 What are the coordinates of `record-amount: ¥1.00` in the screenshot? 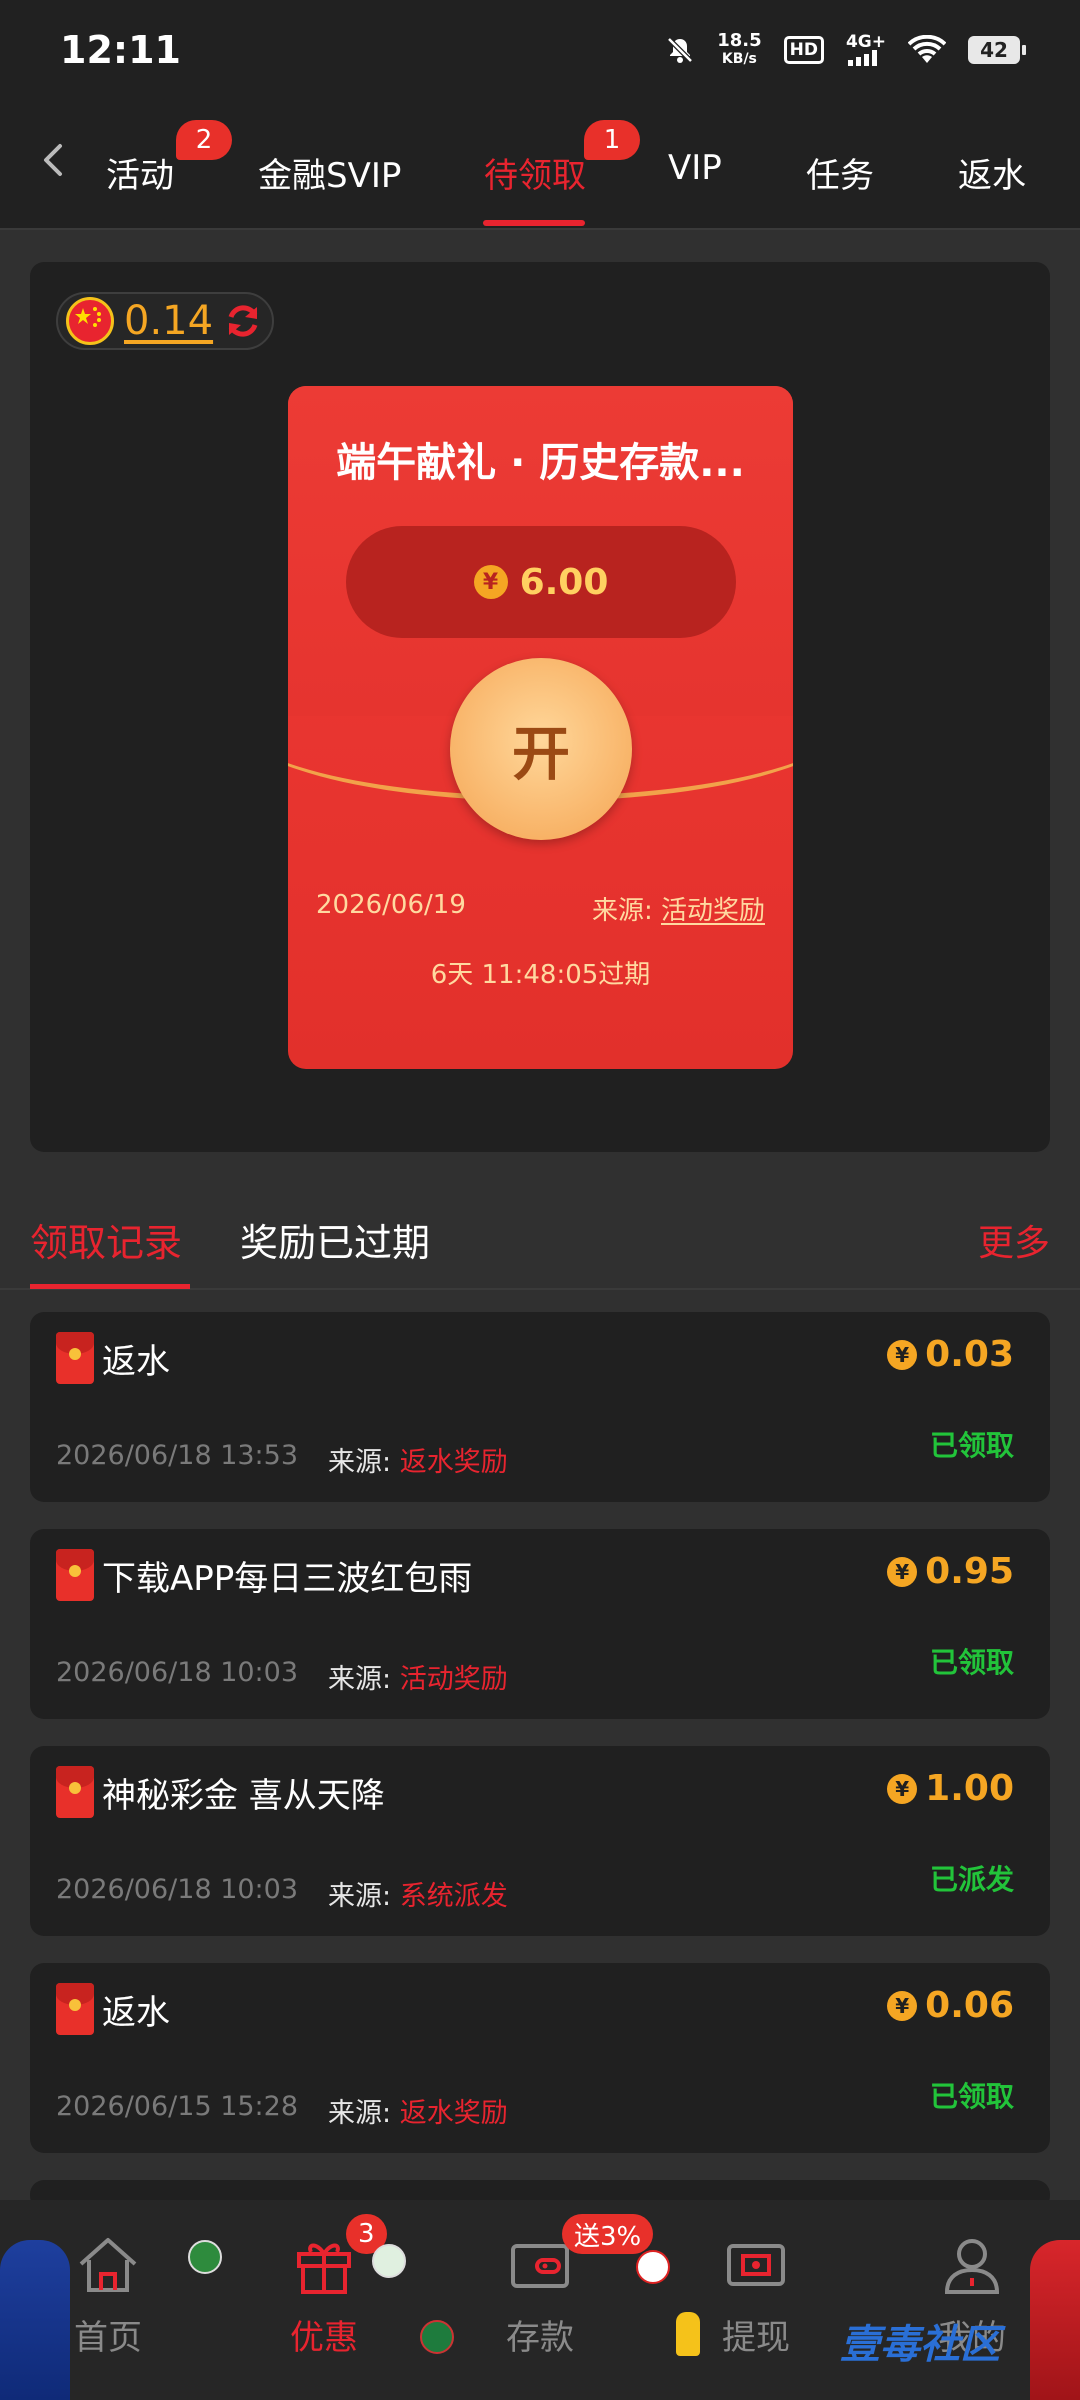 It's located at (950, 1788).